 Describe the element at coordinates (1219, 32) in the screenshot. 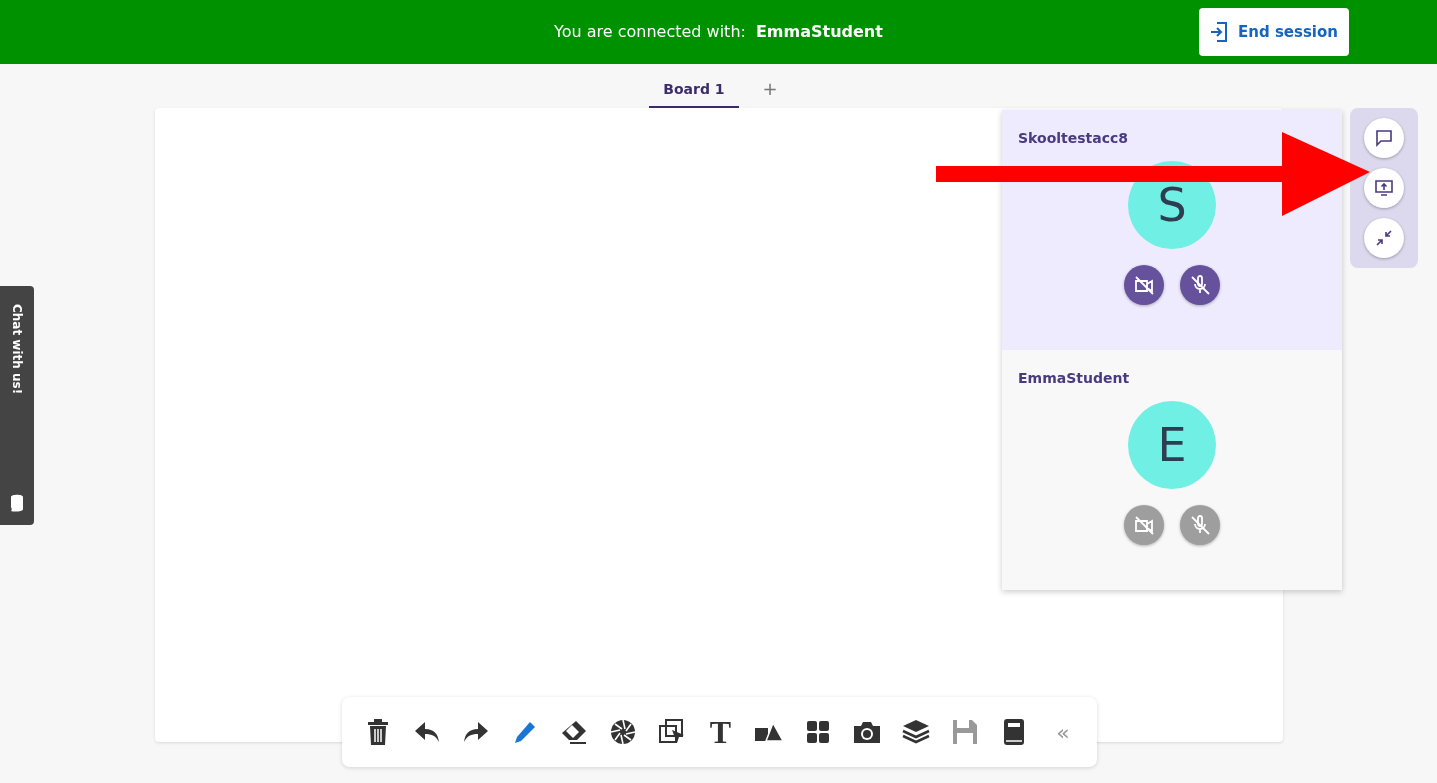

I see `exit-icon` at that location.